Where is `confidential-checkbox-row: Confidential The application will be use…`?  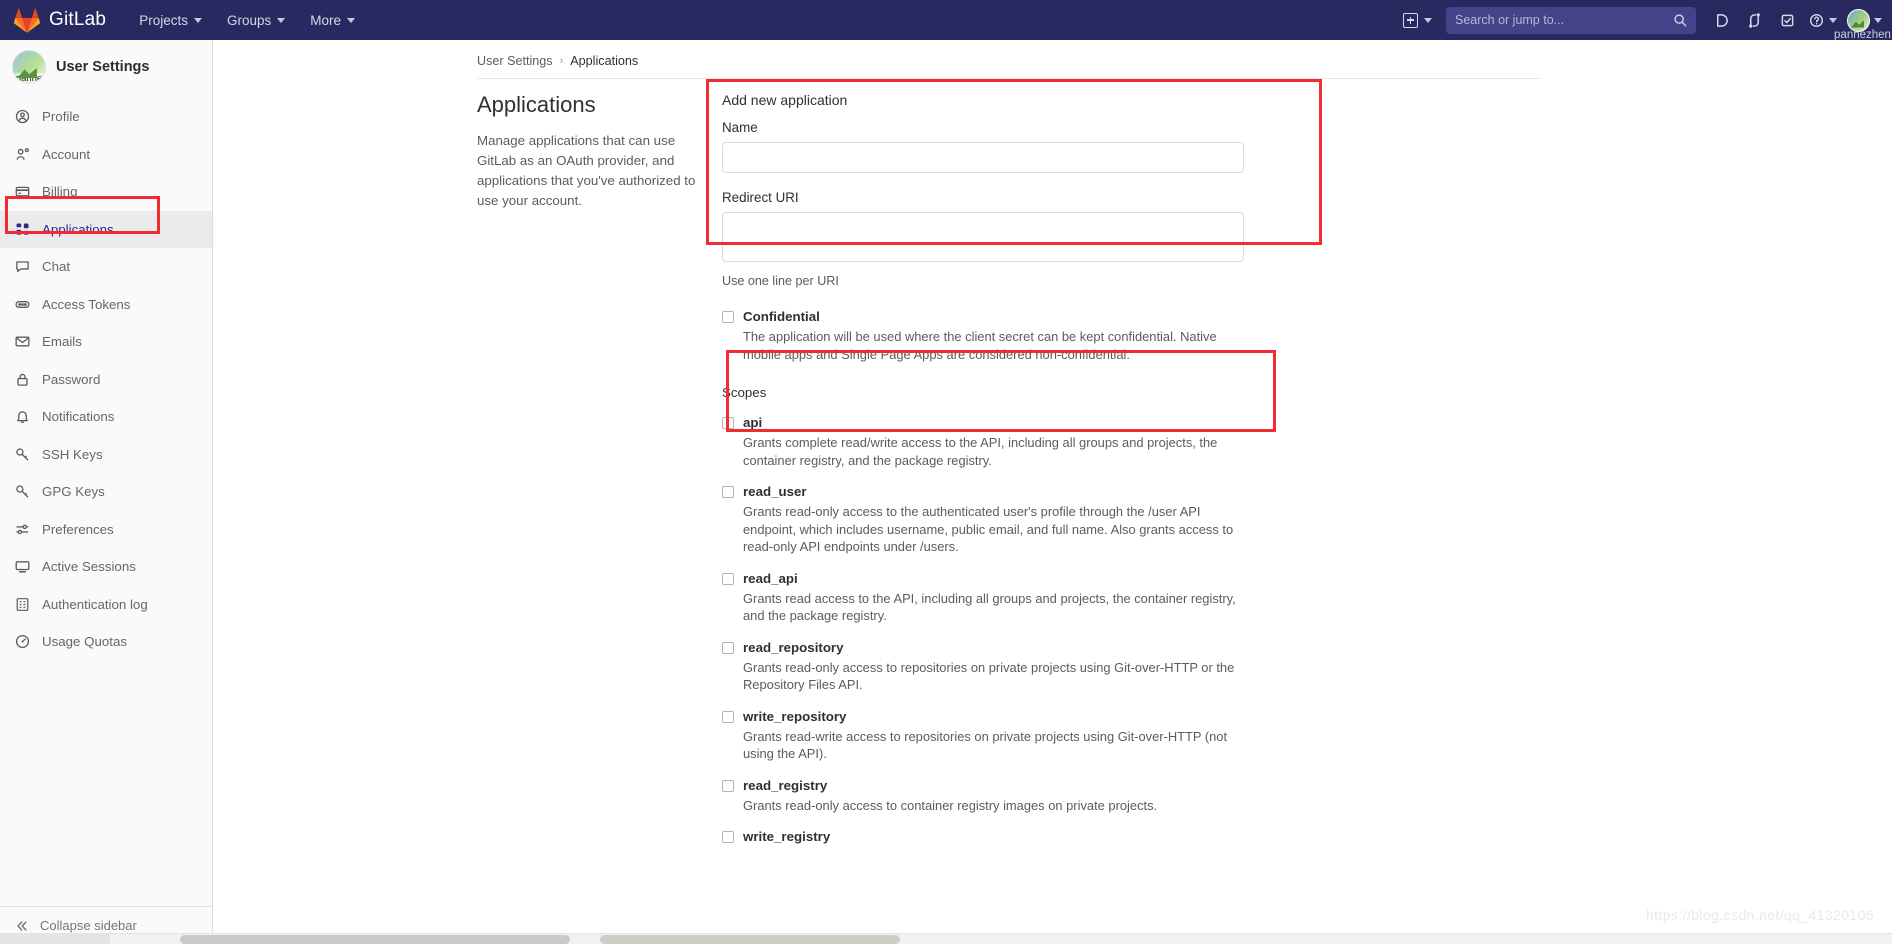 confidential-checkbox-row: Confidential The application will be use… is located at coordinates (1002, 335).